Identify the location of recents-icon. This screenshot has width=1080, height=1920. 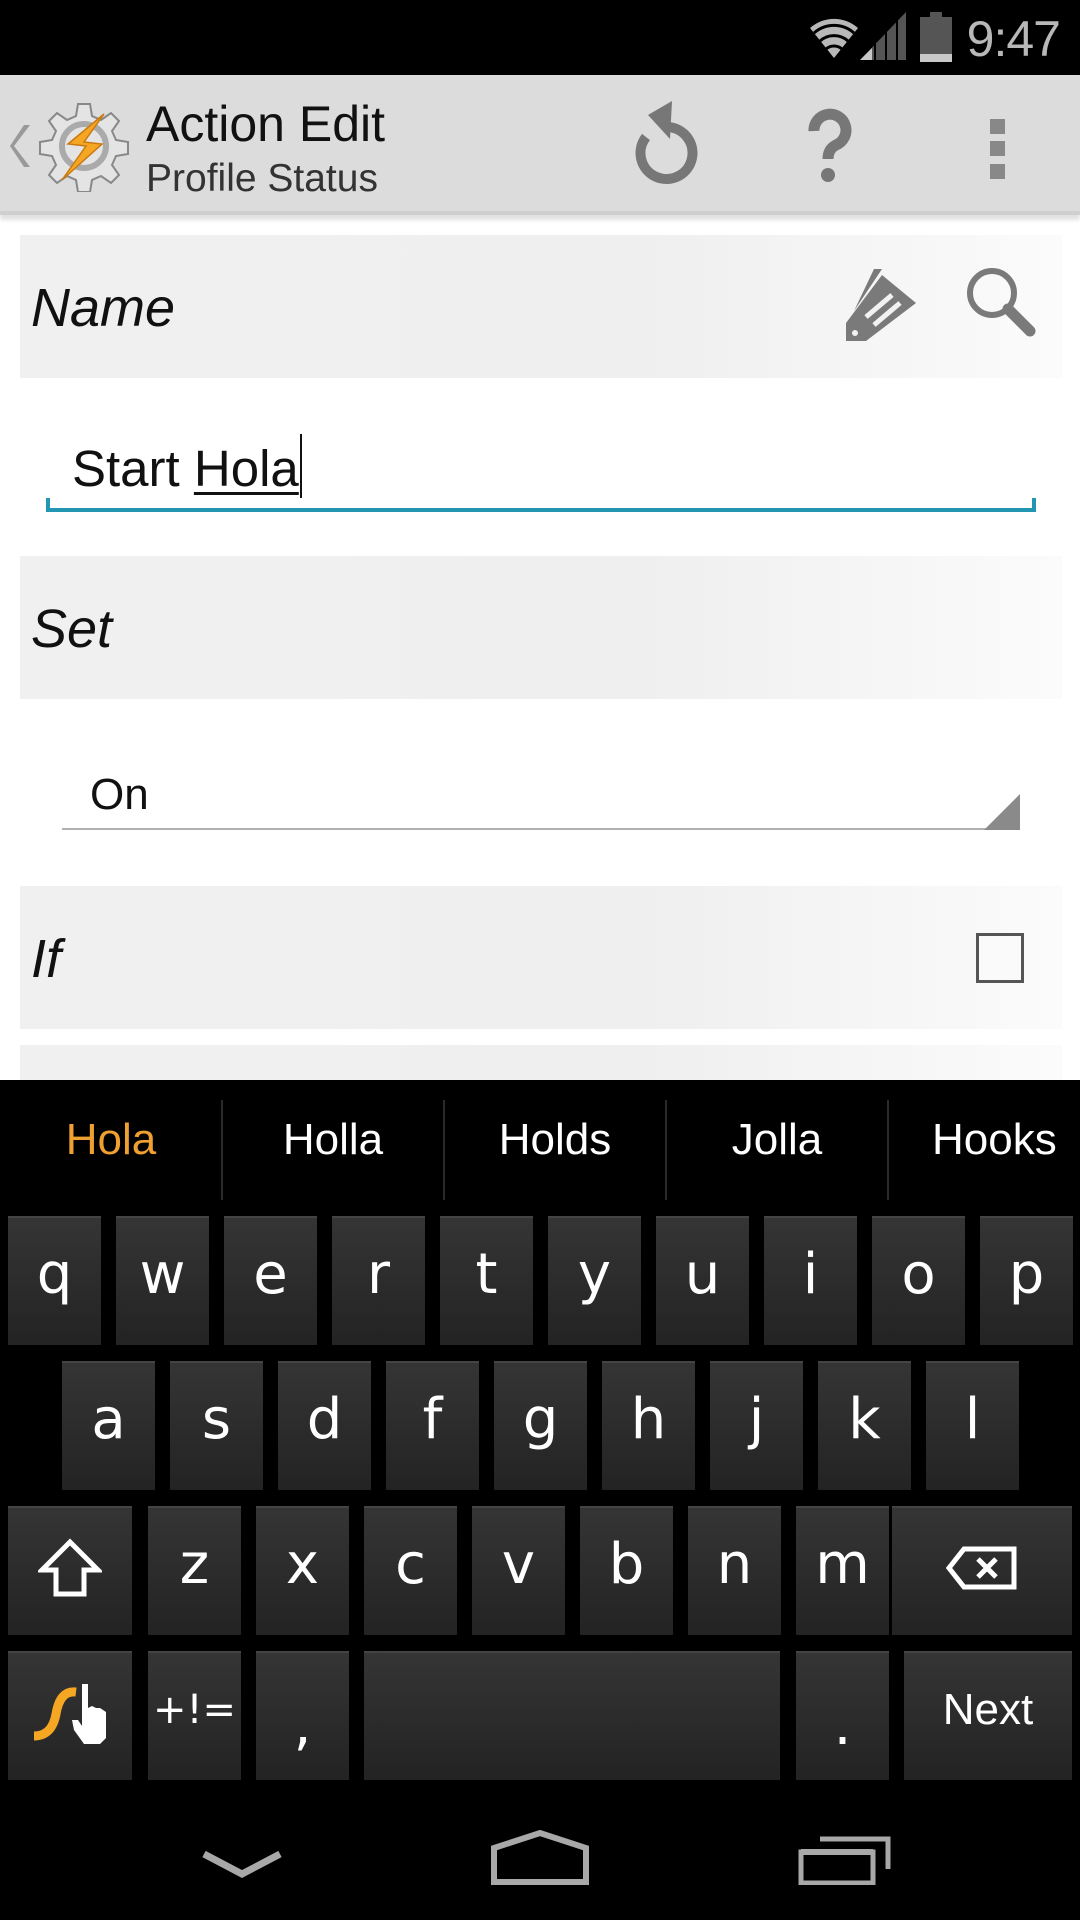
(845, 1860).